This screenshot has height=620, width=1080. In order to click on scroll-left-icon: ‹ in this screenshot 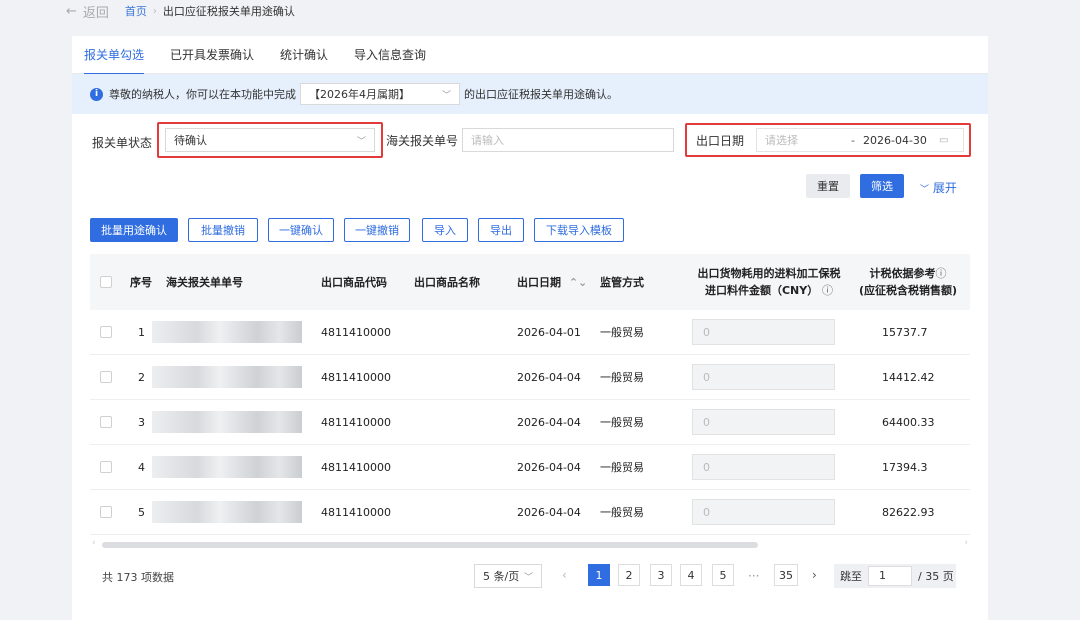, I will do `click(94, 543)`.